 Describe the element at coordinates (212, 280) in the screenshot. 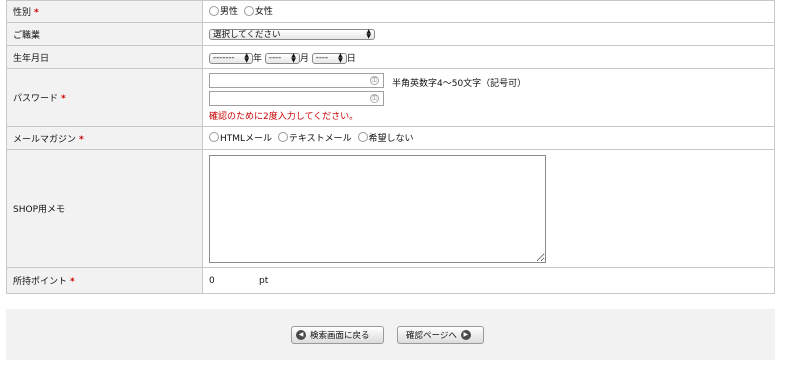

I see `points-value: 0` at that location.